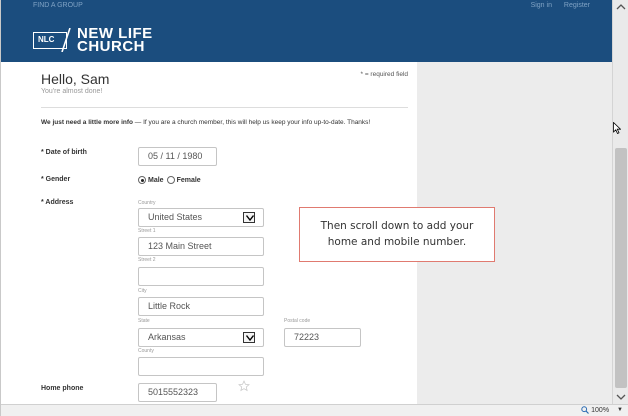 The image size is (628, 416). I want to click on zoom-icon, so click(585, 410).